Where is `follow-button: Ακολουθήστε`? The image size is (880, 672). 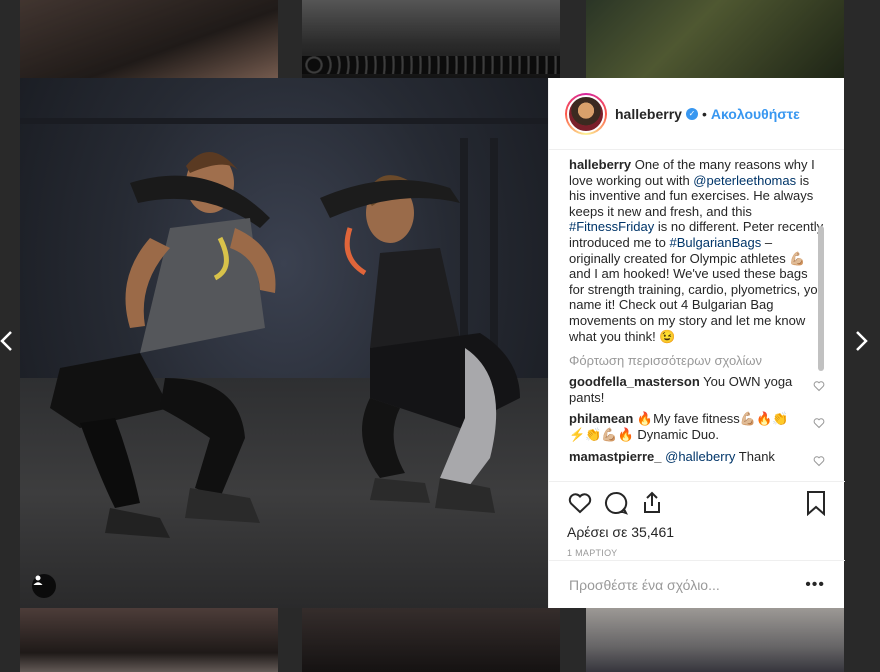 follow-button: Ακολουθήστε is located at coordinates (755, 114).